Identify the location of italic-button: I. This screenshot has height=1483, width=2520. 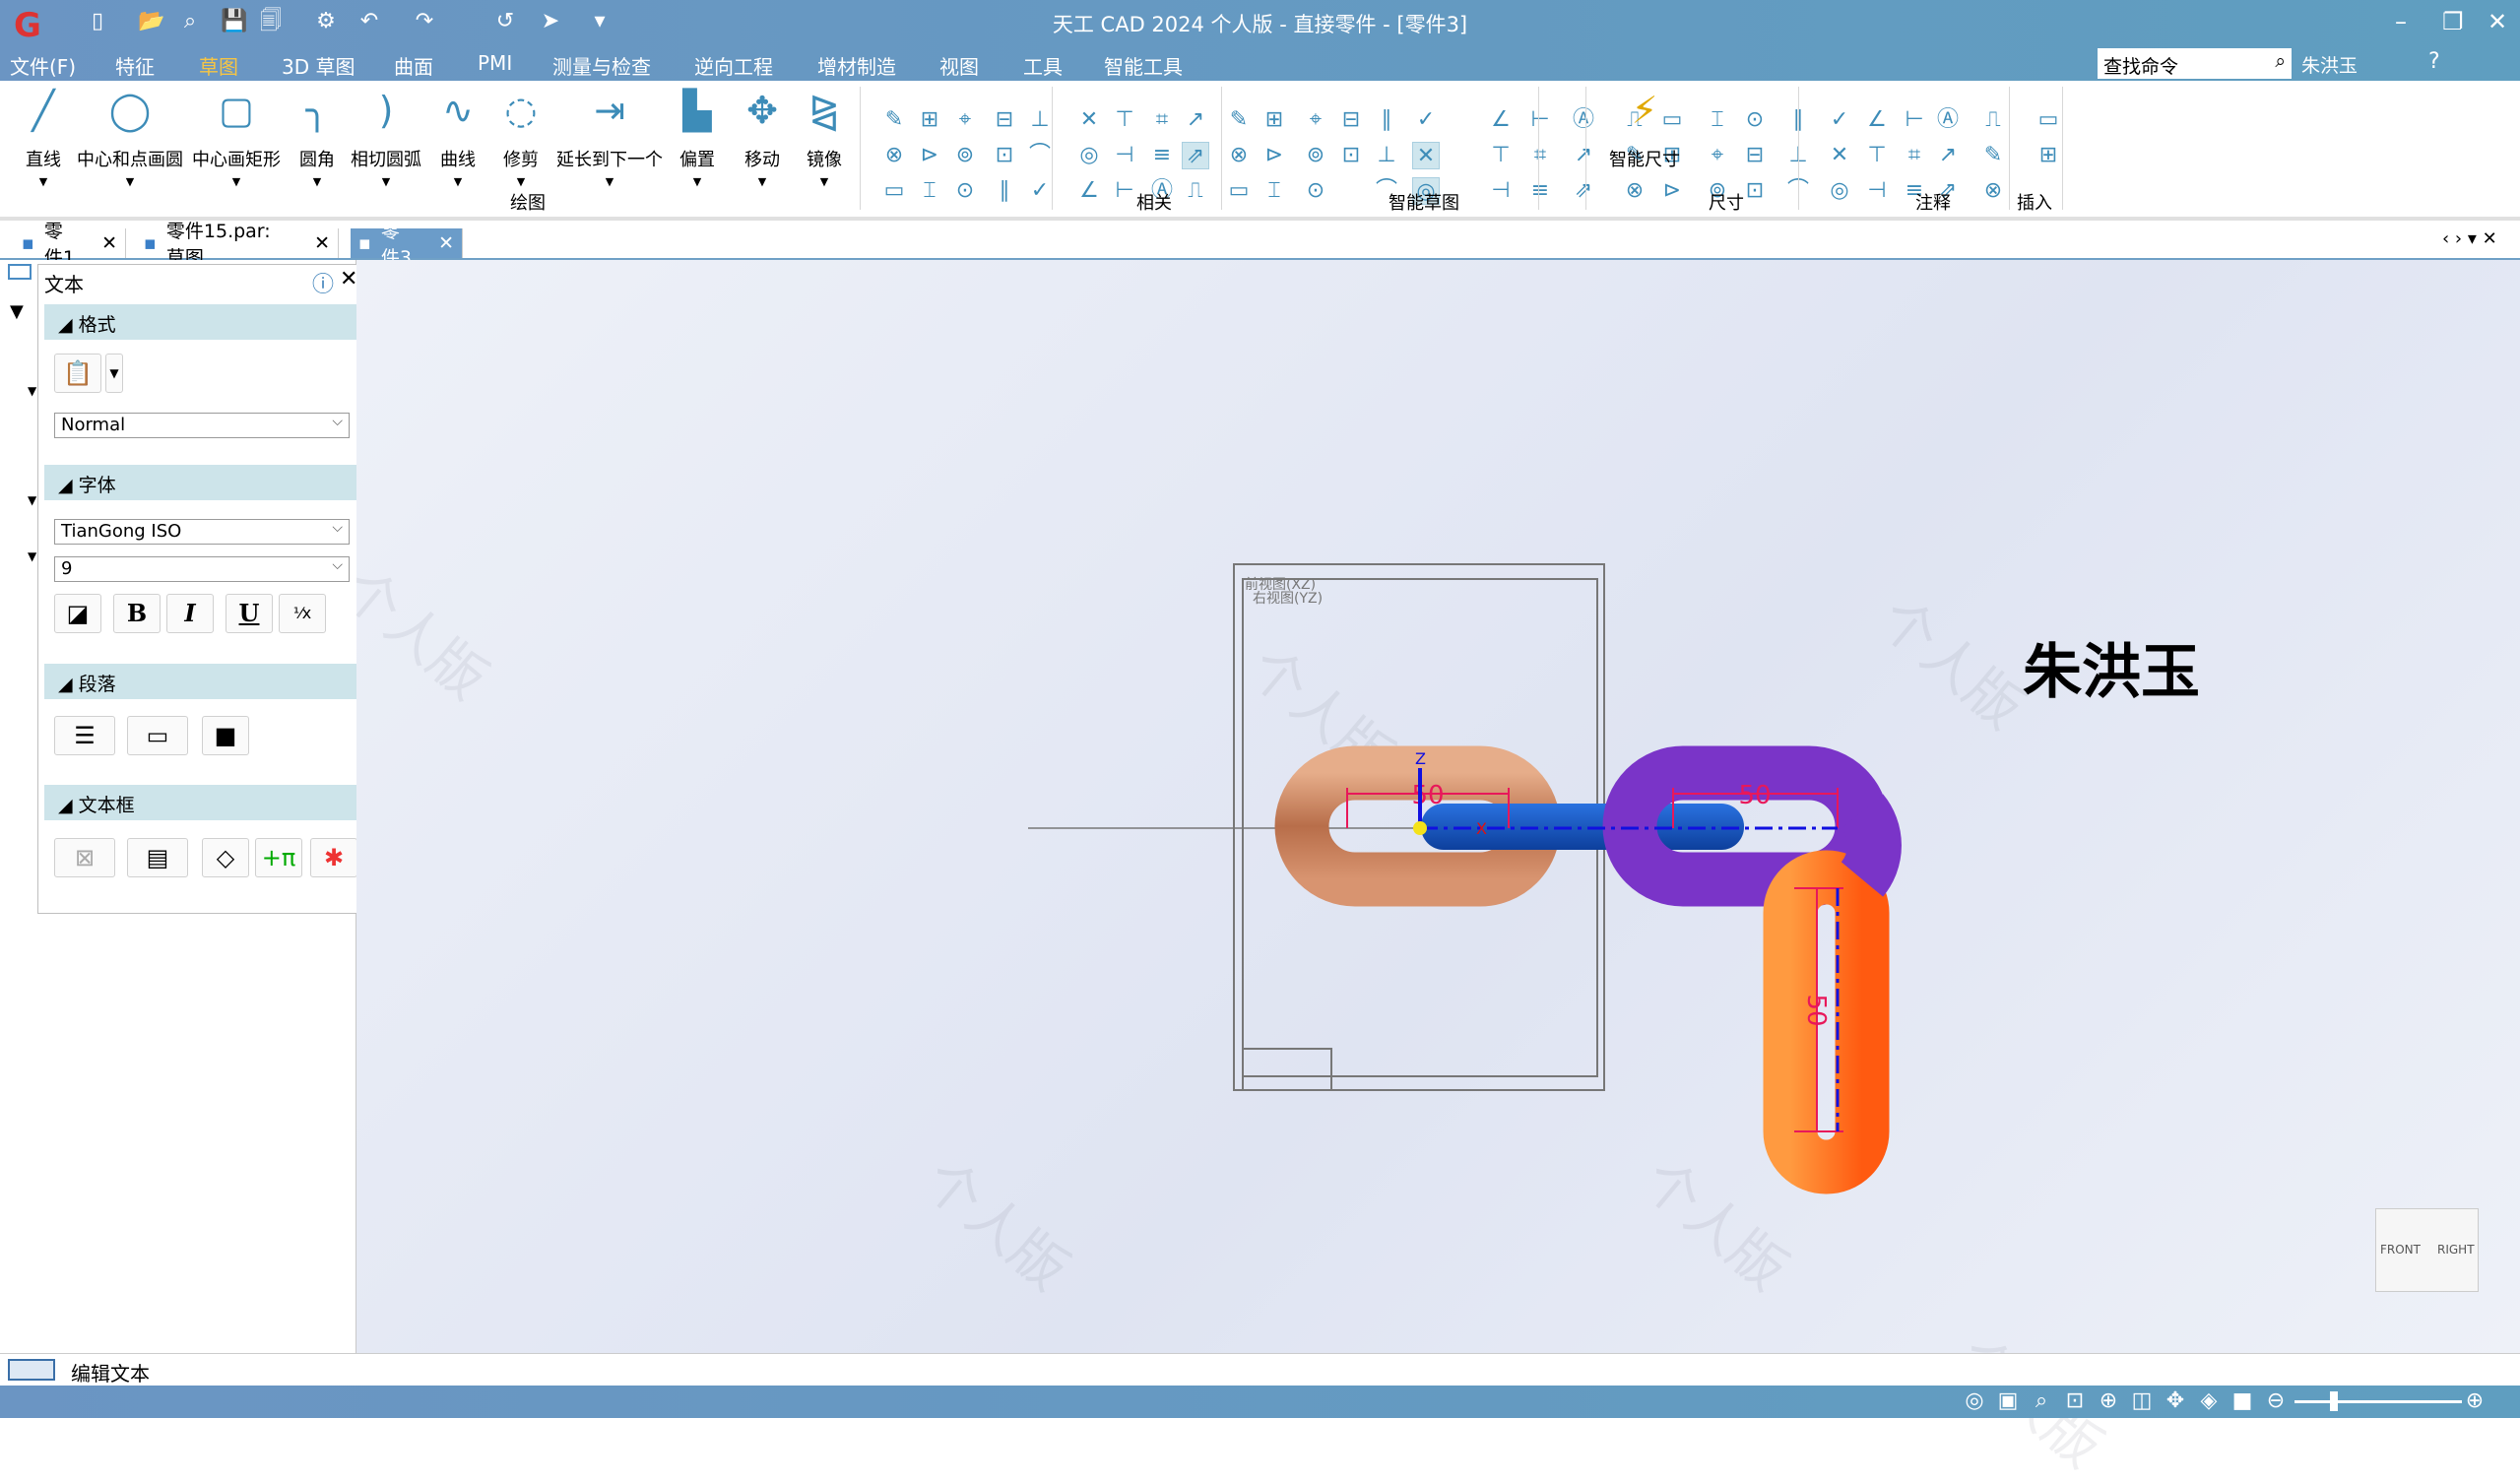
(190, 613).